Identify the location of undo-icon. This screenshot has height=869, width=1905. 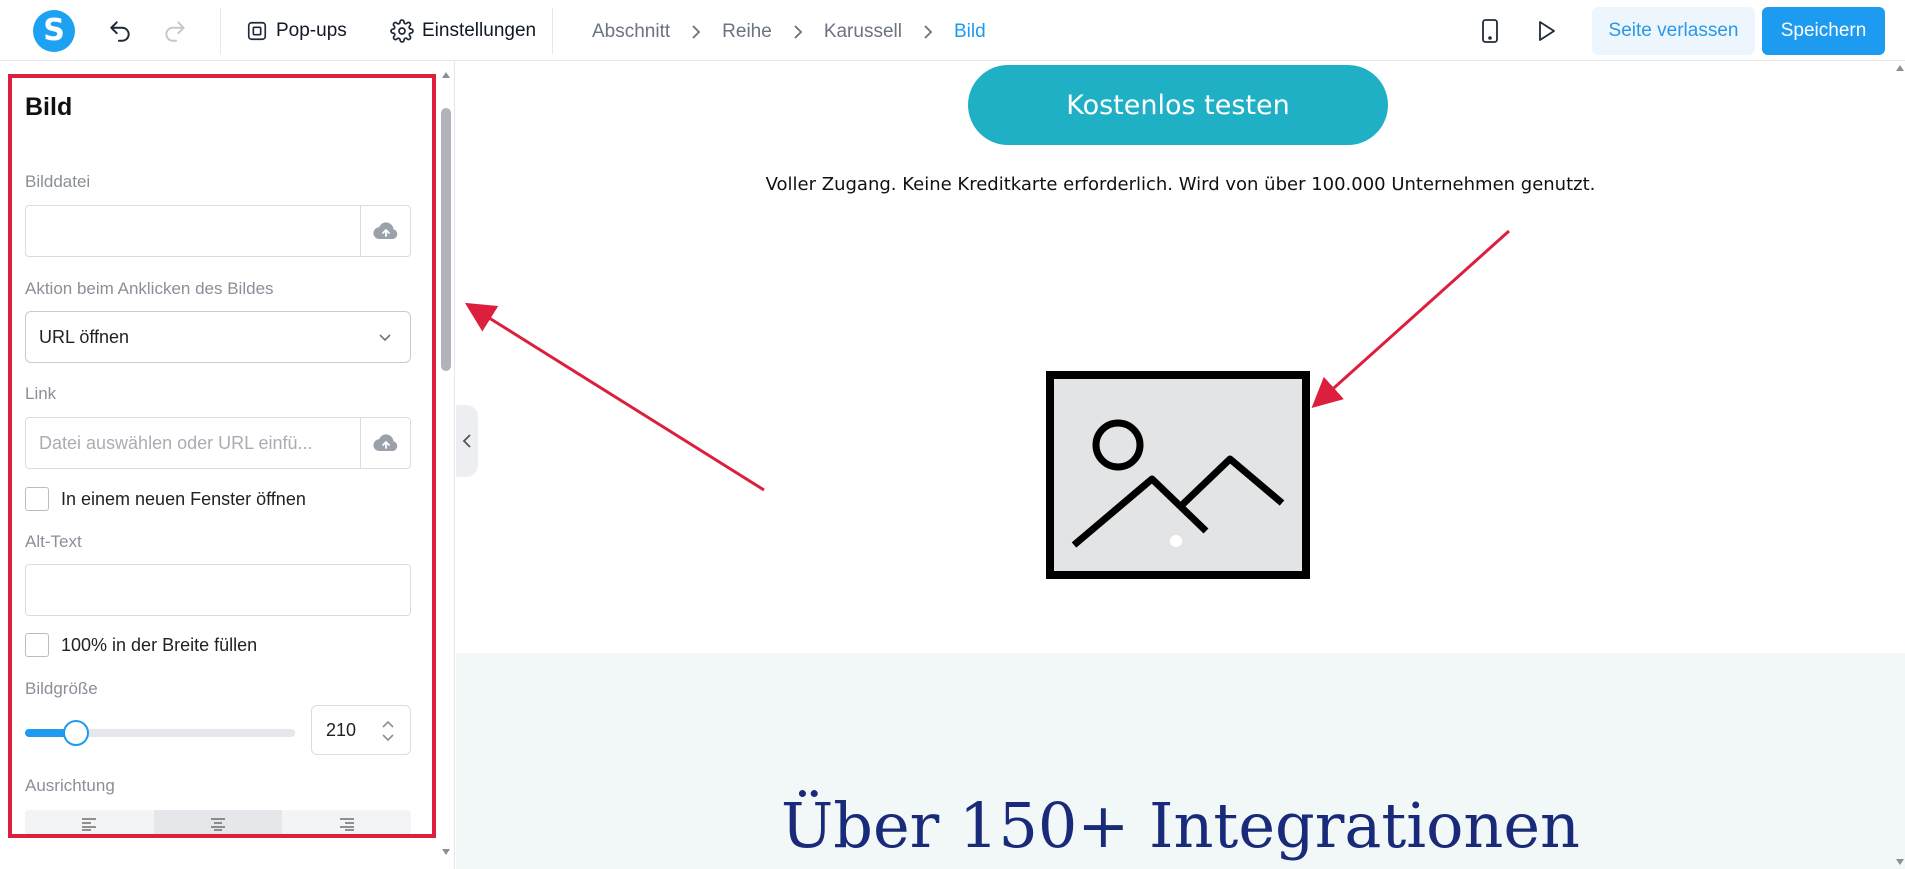
(120, 31).